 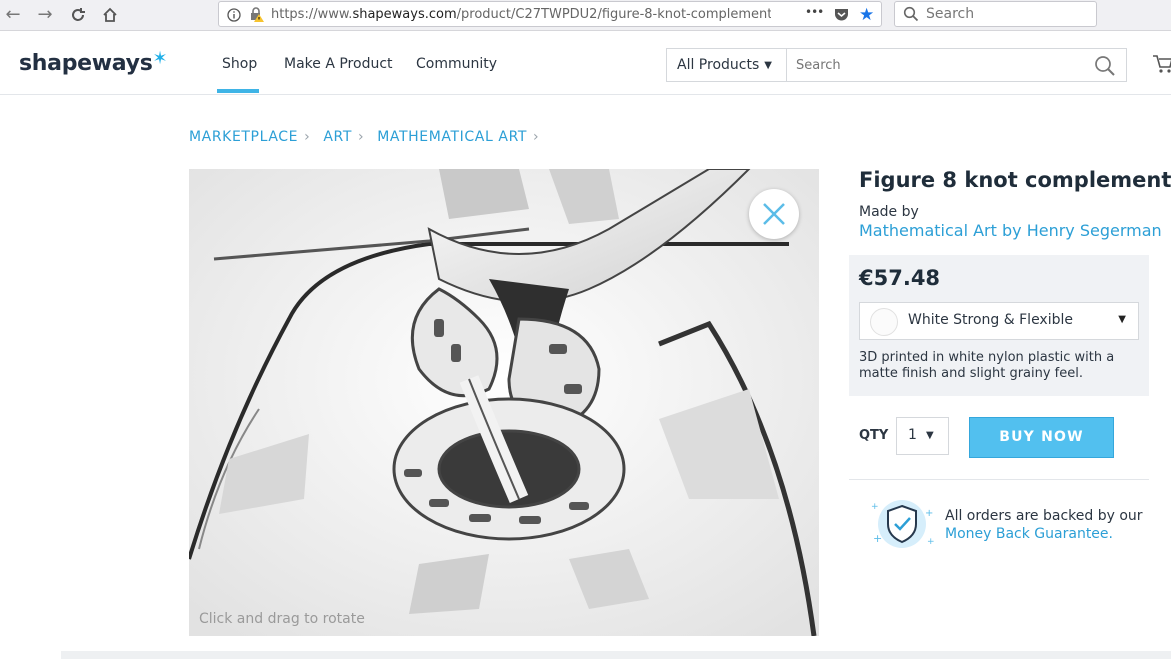 What do you see at coordinates (900, 278) in the screenshot?
I see `product-price: €57.48` at bounding box center [900, 278].